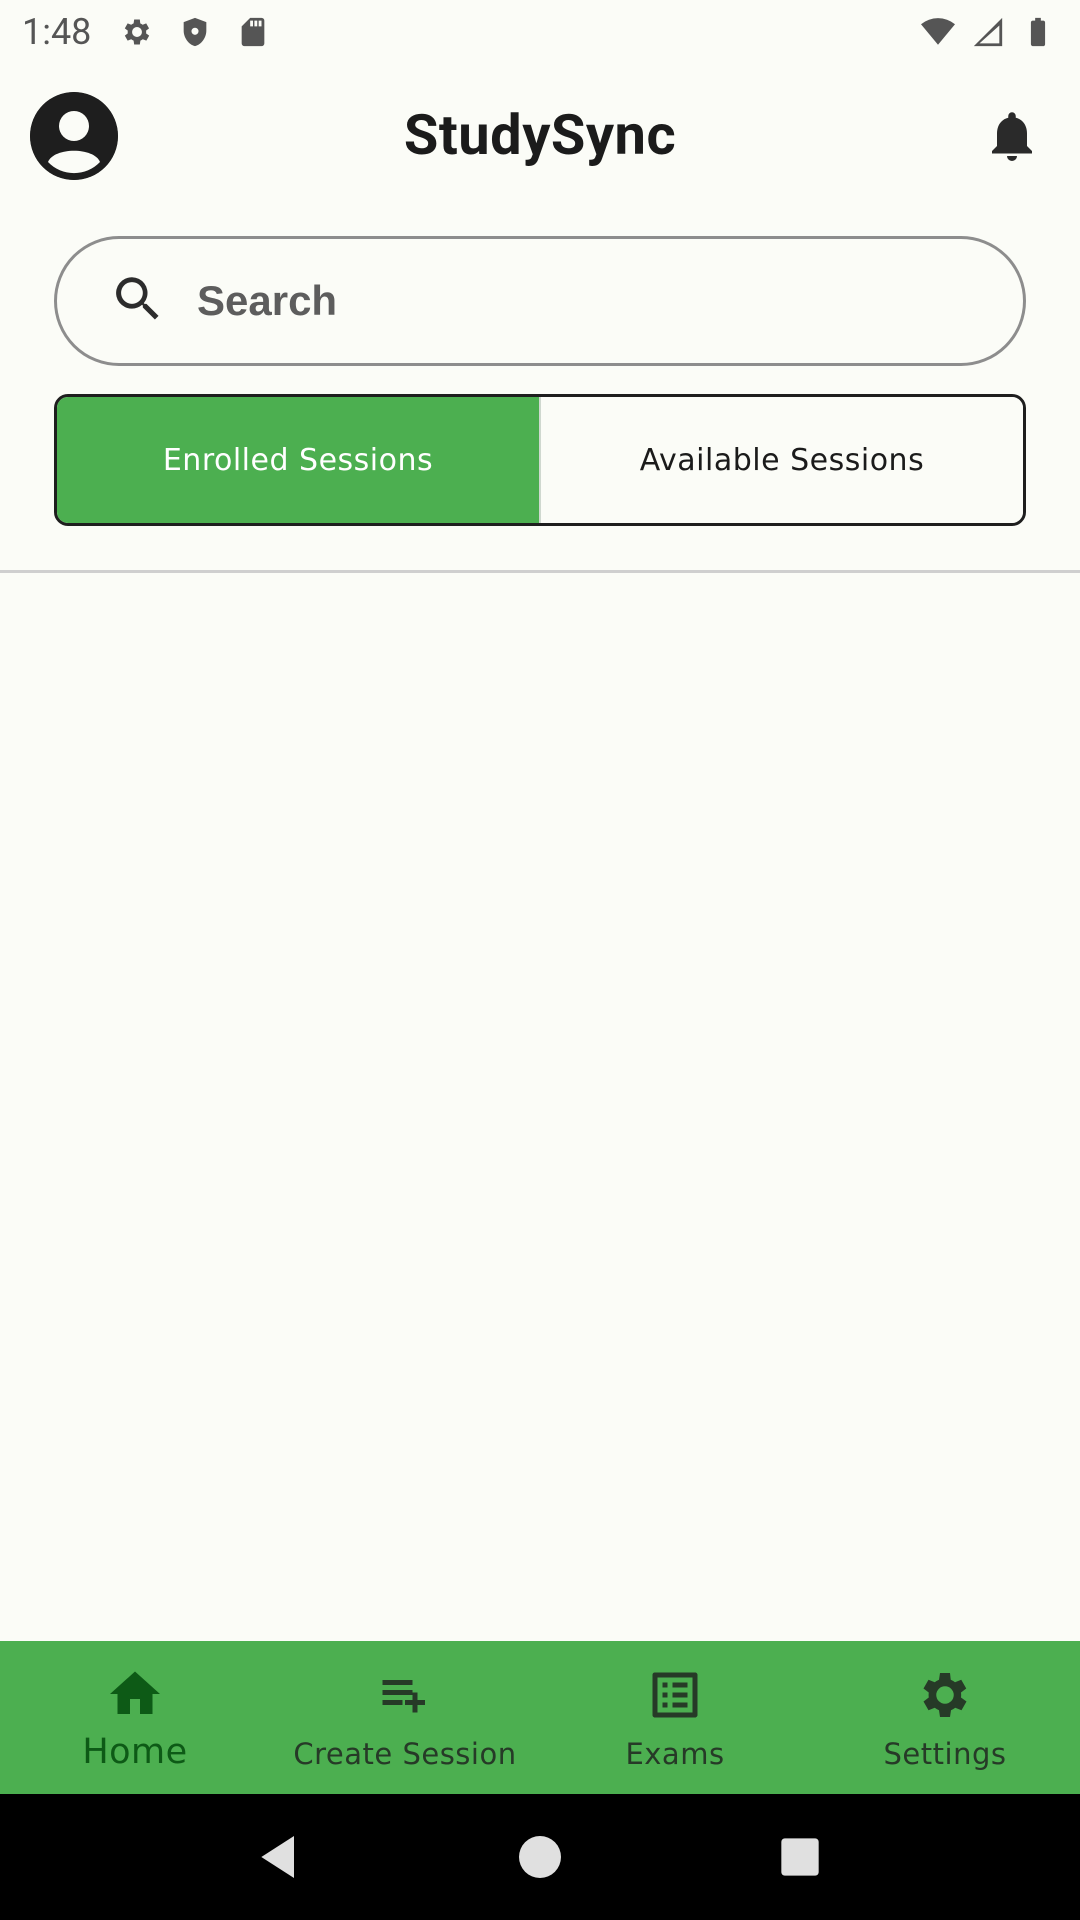  What do you see at coordinates (138, 301) in the screenshot?
I see `search-icon` at bounding box center [138, 301].